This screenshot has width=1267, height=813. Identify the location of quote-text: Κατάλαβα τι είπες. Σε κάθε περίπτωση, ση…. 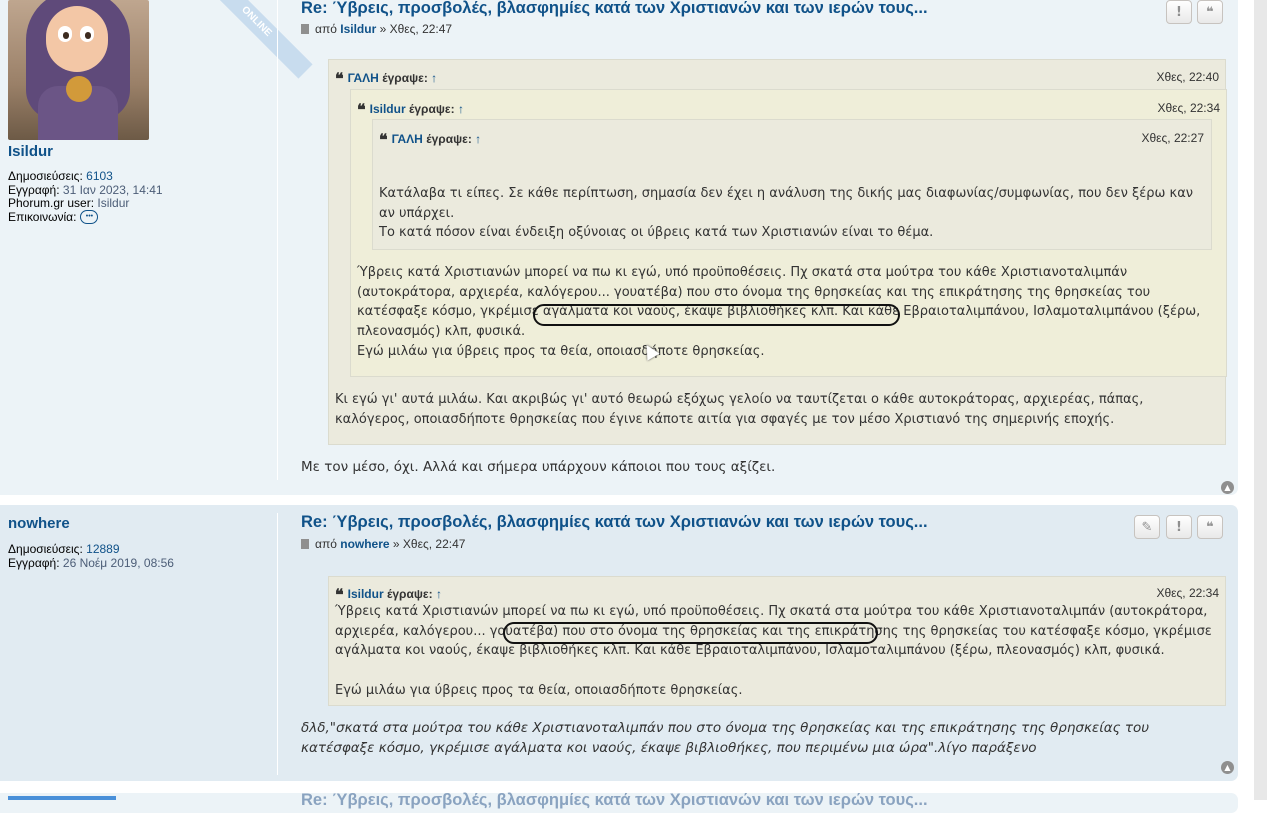
(786, 203).